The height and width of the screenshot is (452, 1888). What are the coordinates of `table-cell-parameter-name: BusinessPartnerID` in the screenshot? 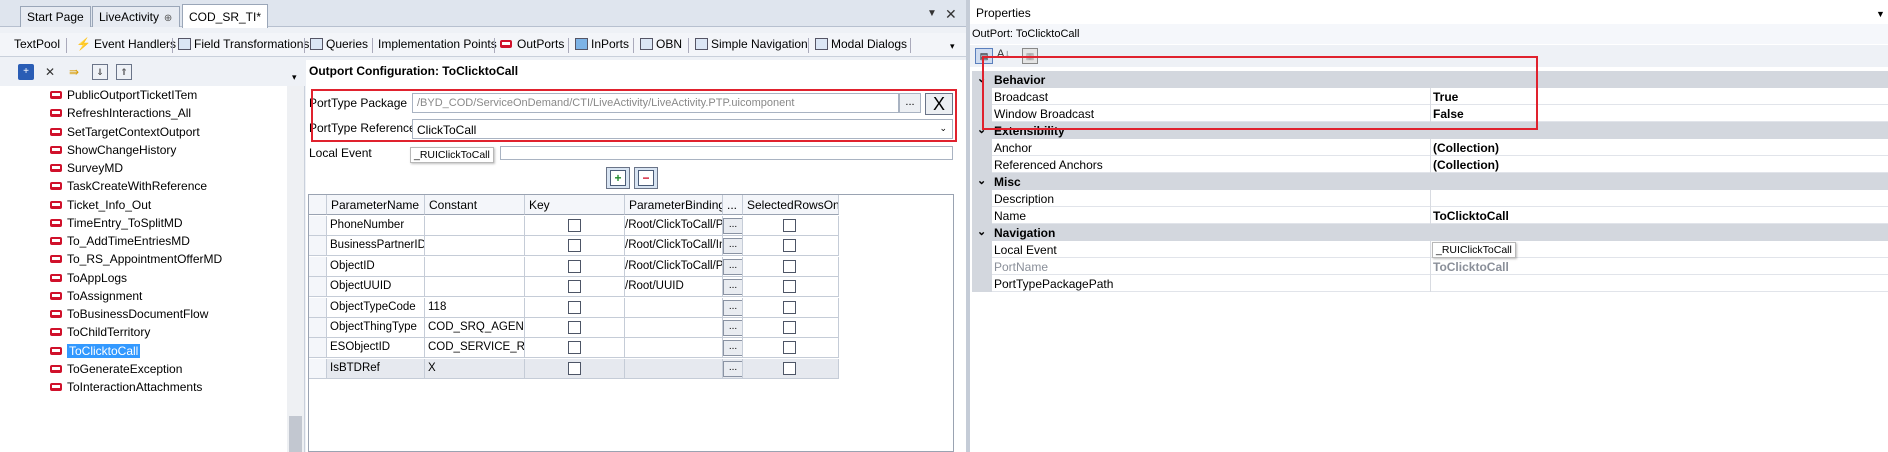 It's located at (376, 246).